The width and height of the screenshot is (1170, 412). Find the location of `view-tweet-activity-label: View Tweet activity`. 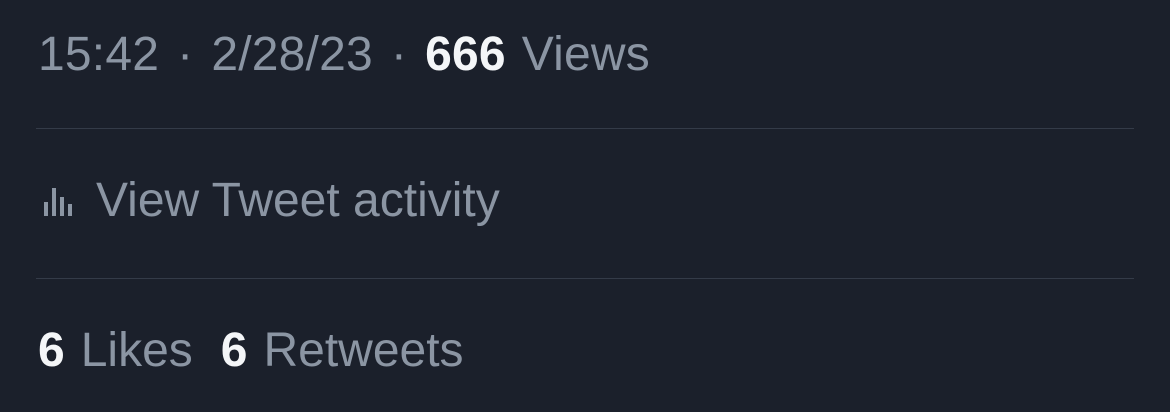

view-tweet-activity-label: View Tweet activity is located at coordinates (298, 200).